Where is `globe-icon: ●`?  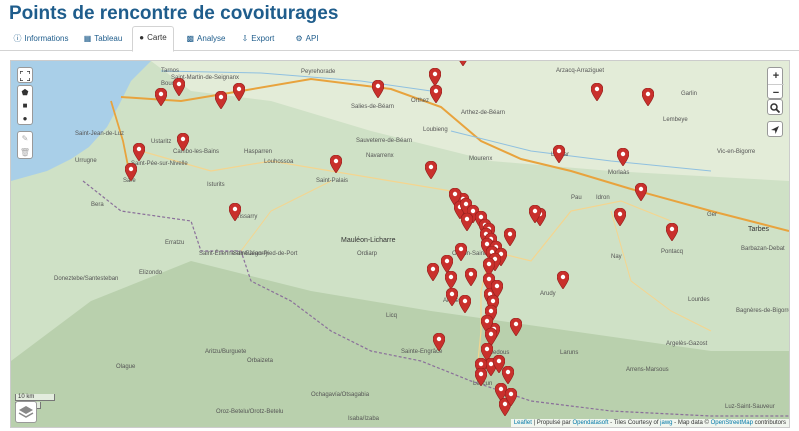 globe-icon: ● is located at coordinates (142, 37).